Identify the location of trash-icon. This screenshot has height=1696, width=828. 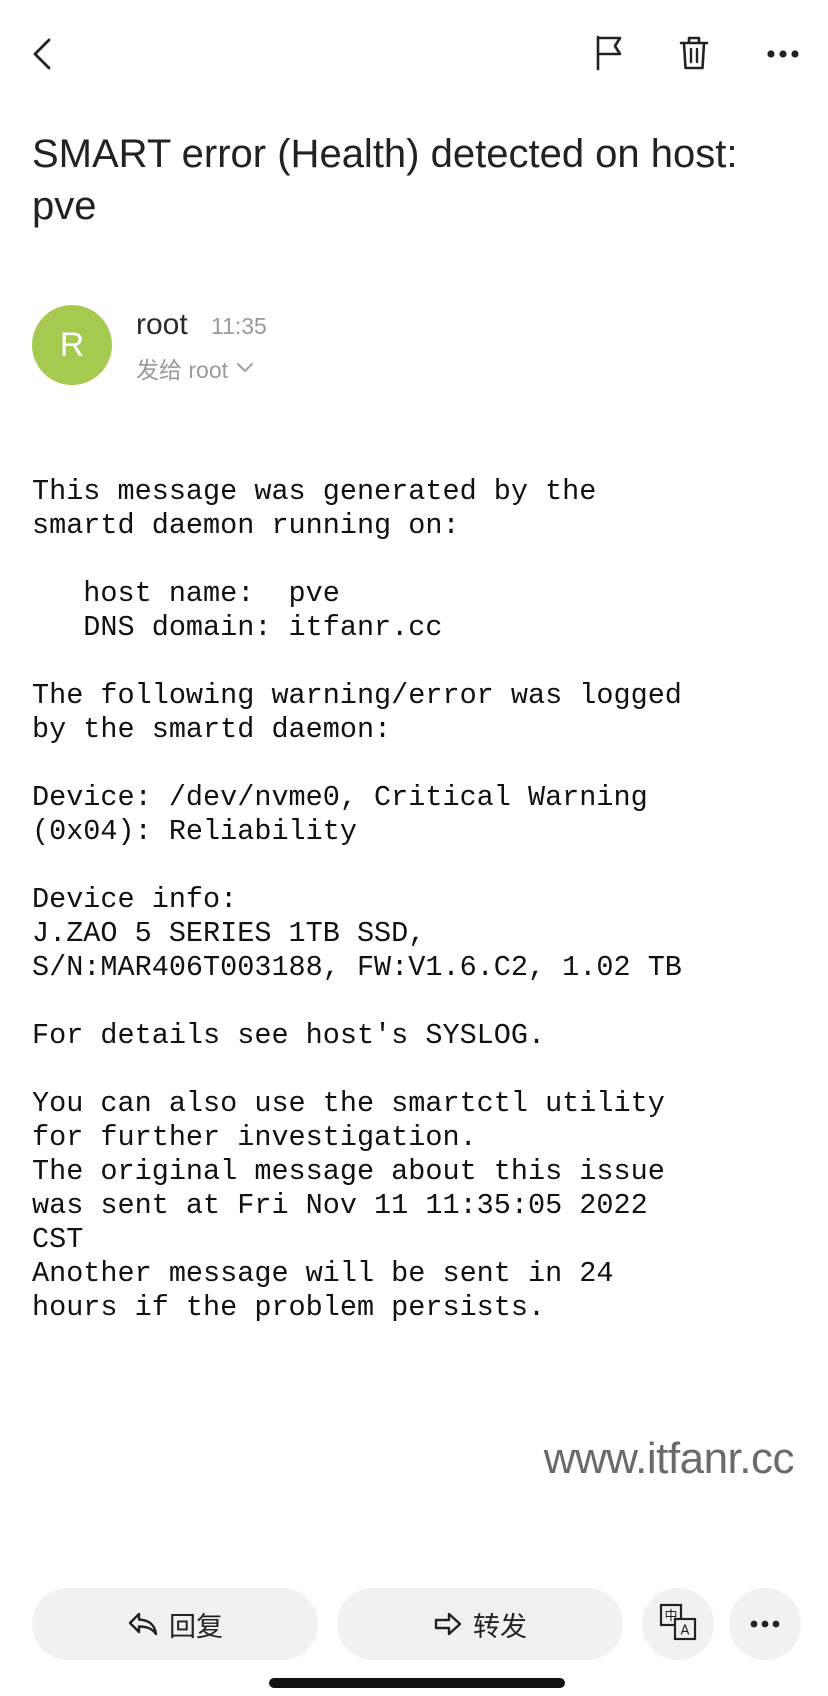
(694, 55).